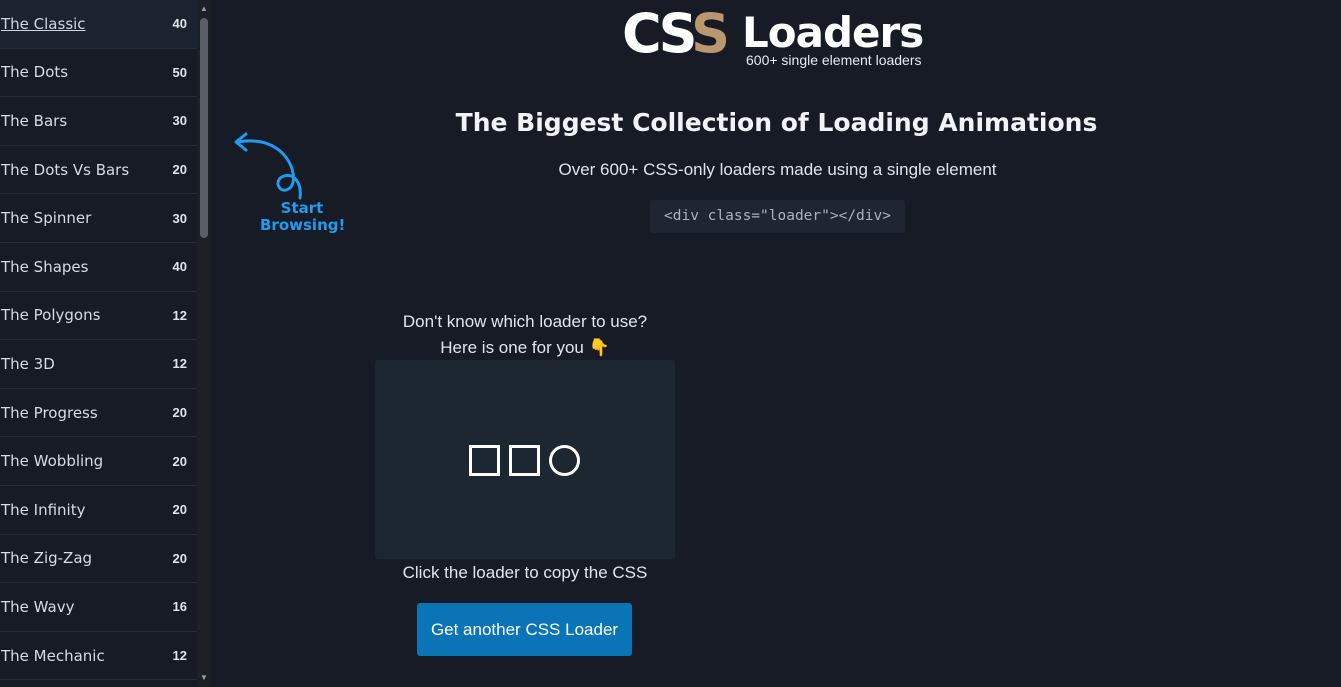 The width and height of the screenshot is (1341, 687). Describe the element at coordinates (524, 629) in the screenshot. I see `get-another-loader-button: Get another CSS Loader` at that location.